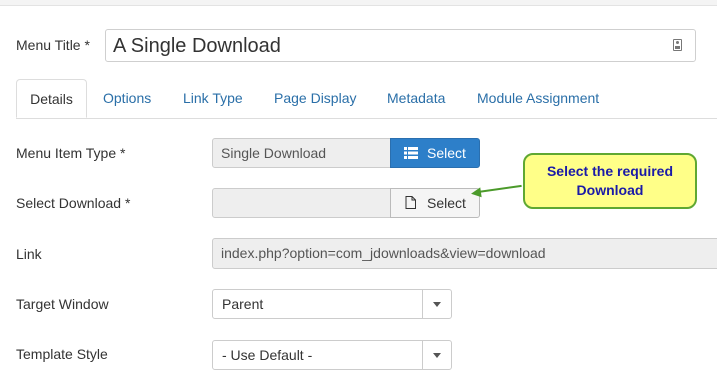  What do you see at coordinates (62, 354) in the screenshot?
I see `template-style-label: Template Style` at bounding box center [62, 354].